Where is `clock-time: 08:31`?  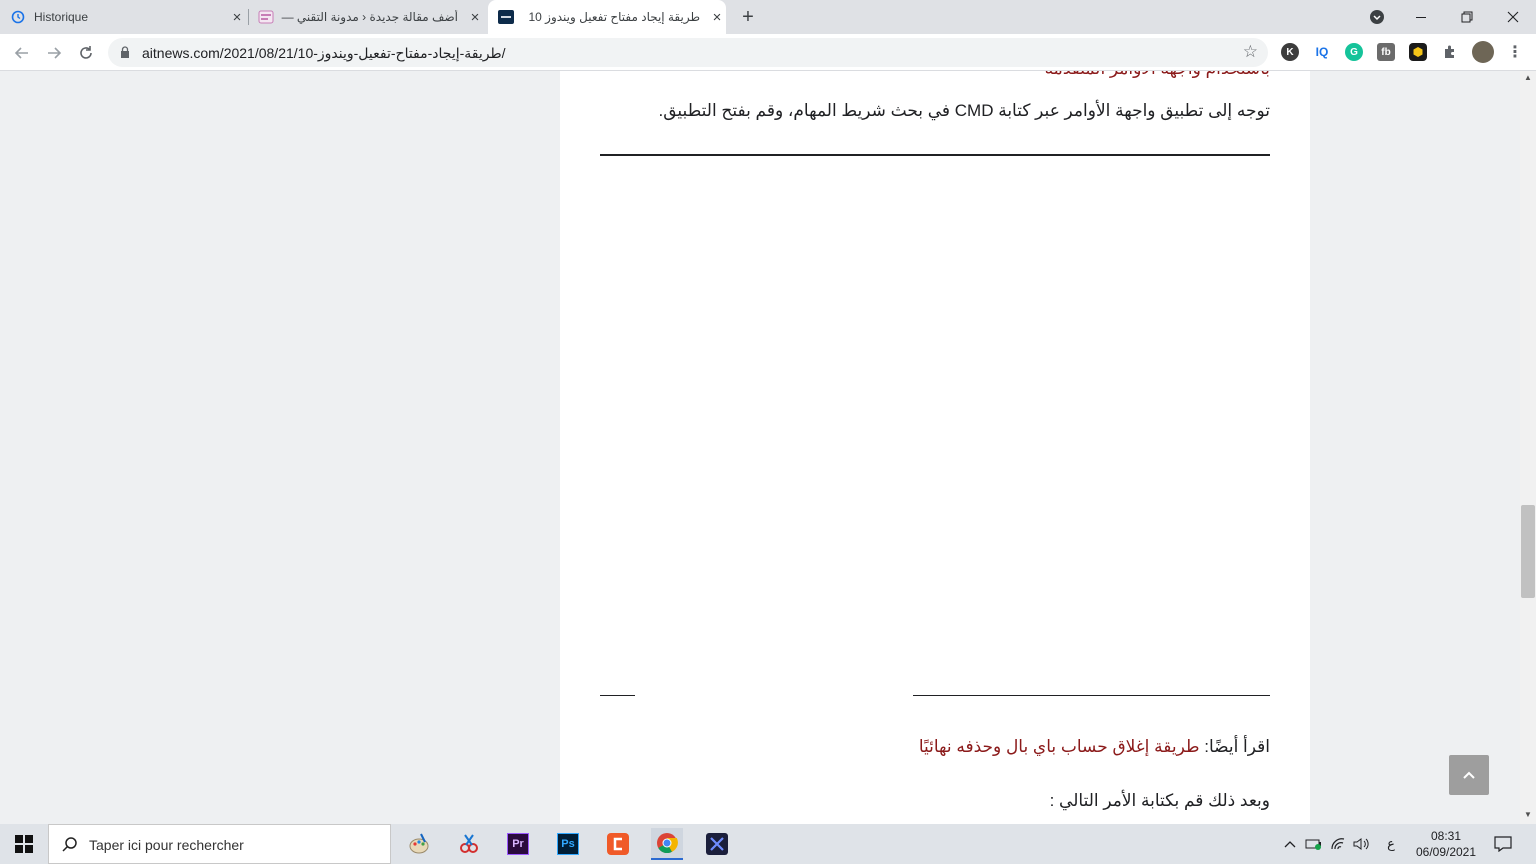 clock-time: 08:31 is located at coordinates (1446, 836).